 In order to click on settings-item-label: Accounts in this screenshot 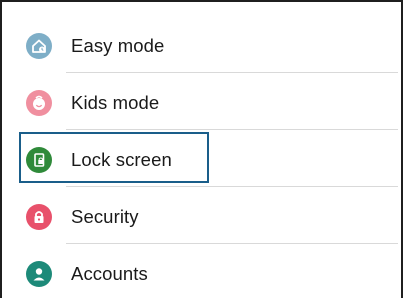, I will do `click(109, 273)`.